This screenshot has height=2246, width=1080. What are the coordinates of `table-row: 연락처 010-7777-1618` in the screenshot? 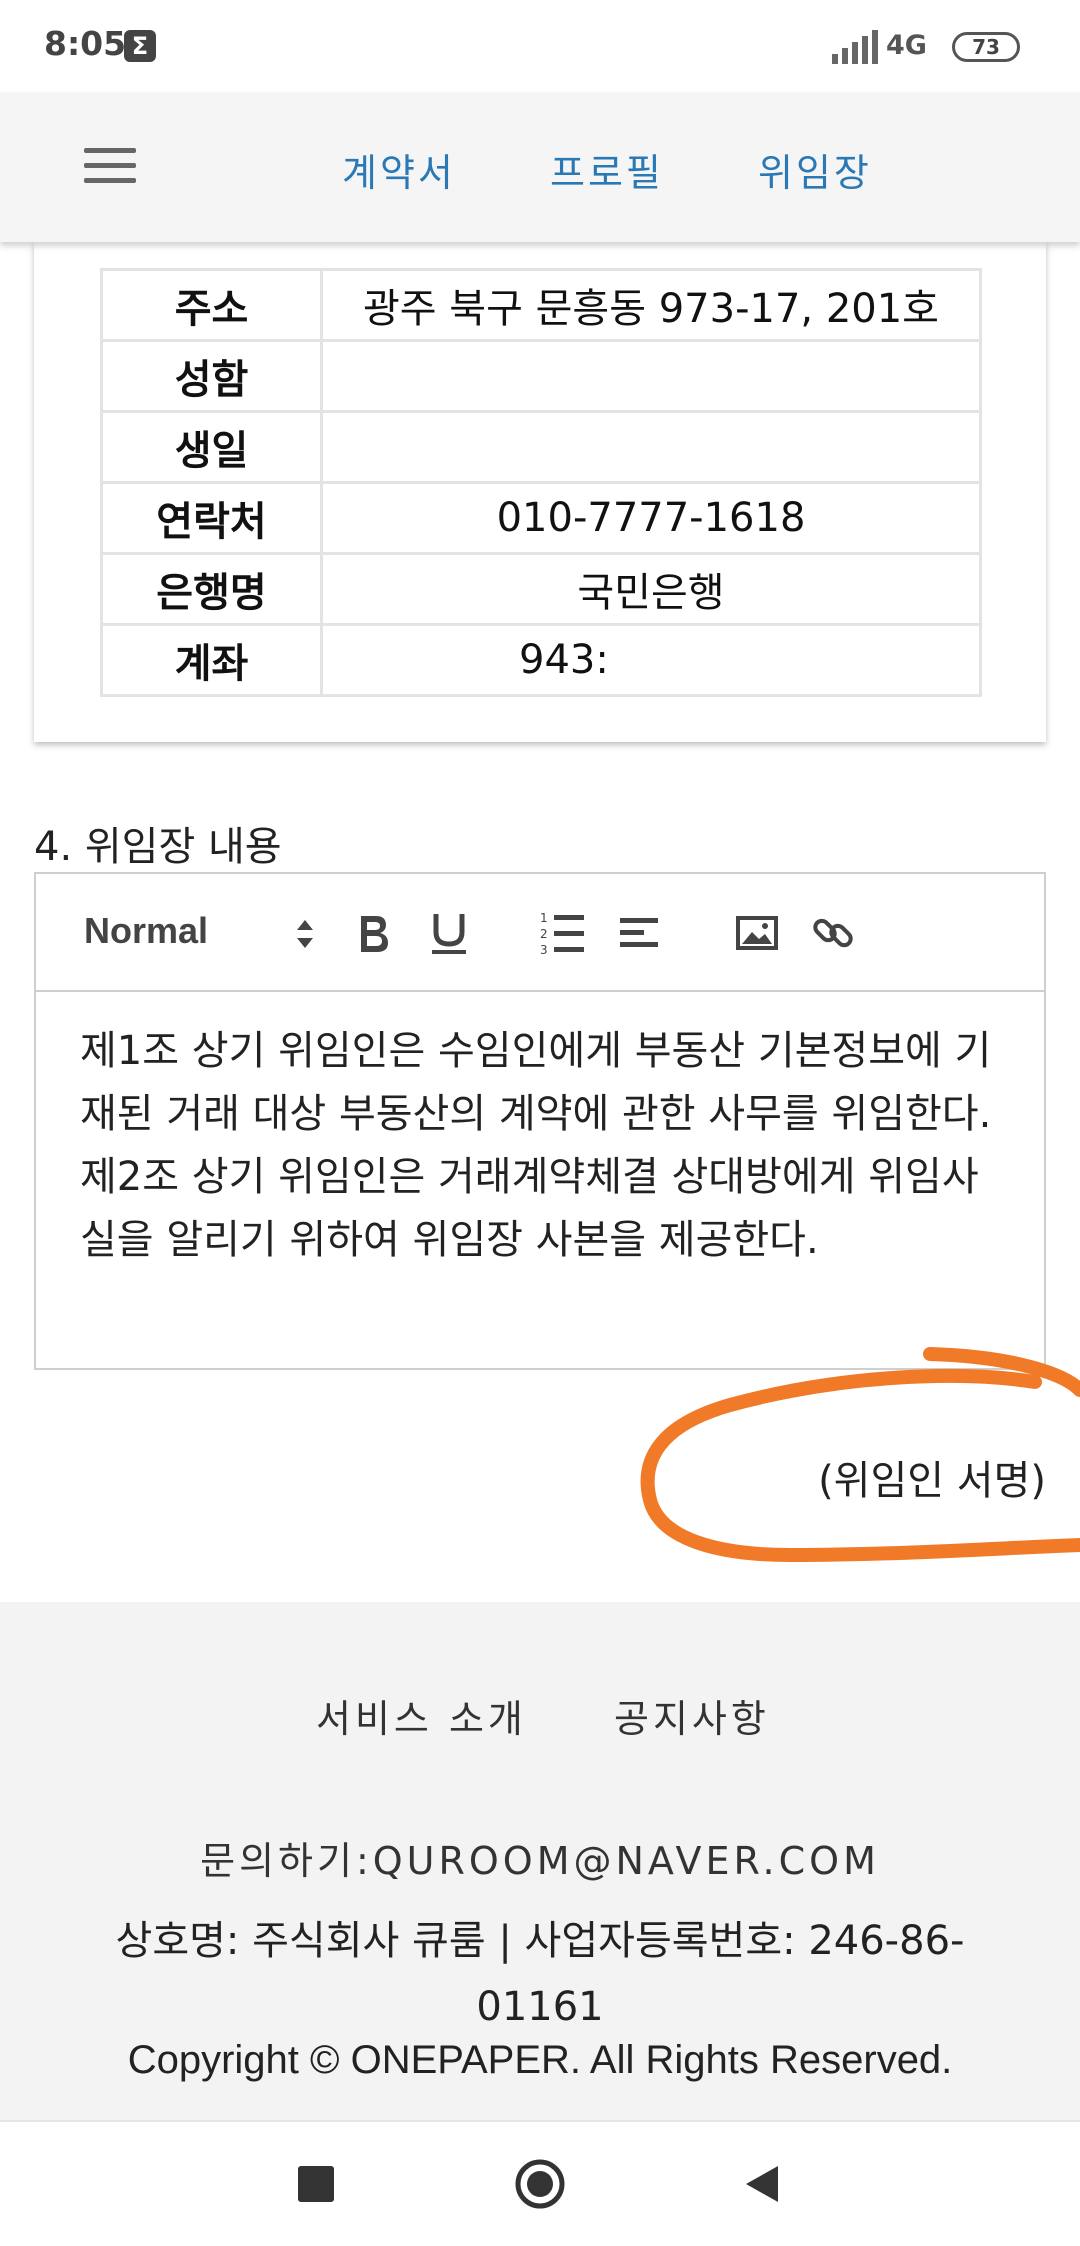 It's located at (541, 518).